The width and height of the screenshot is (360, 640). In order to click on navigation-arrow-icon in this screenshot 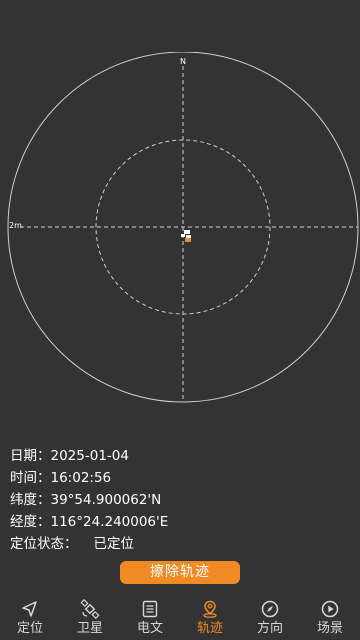, I will do `click(30, 609)`.